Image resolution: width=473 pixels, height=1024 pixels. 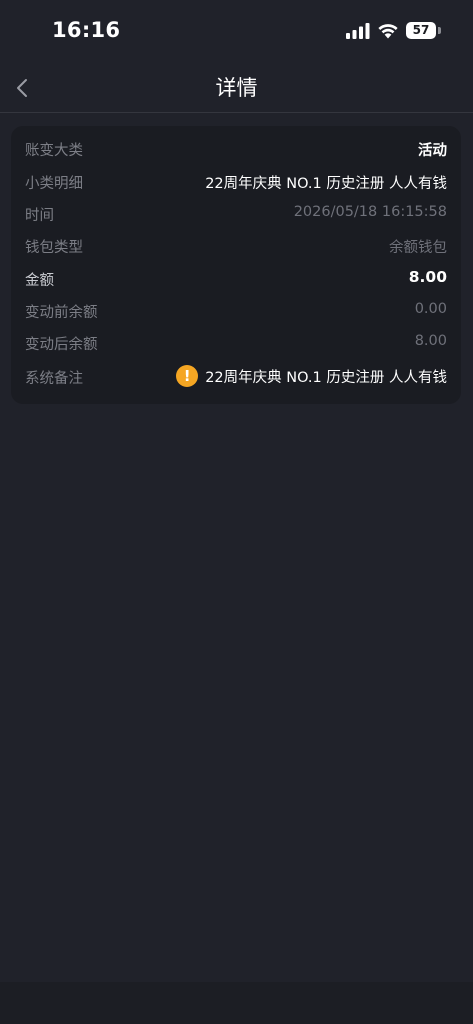 I want to click on detail-row-wallet-type: 钱包类型 余额钱包, so click(x=236, y=246).